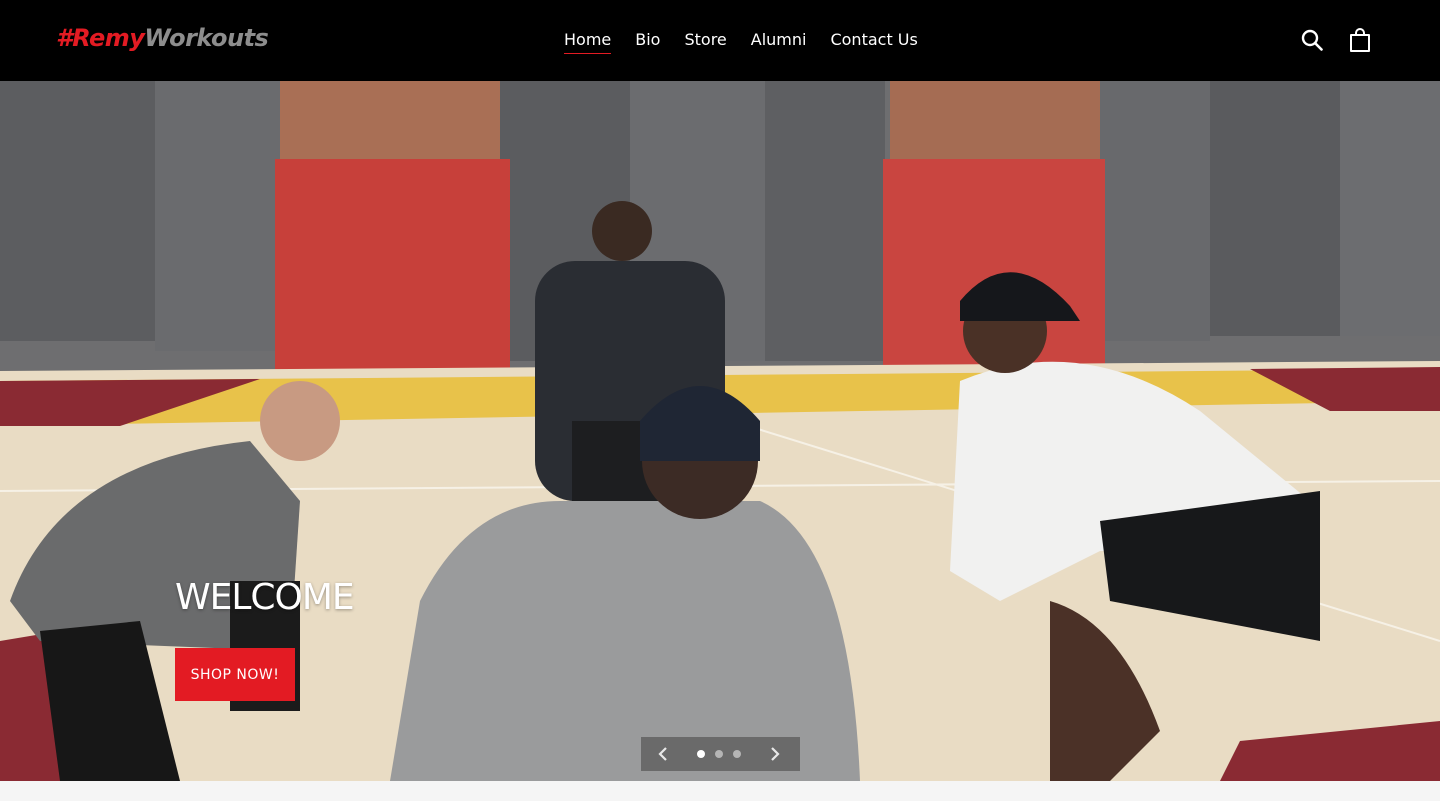  What do you see at coordinates (235, 674) in the screenshot?
I see `shop-now-button: SHOP NOW!` at bounding box center [235, 674].